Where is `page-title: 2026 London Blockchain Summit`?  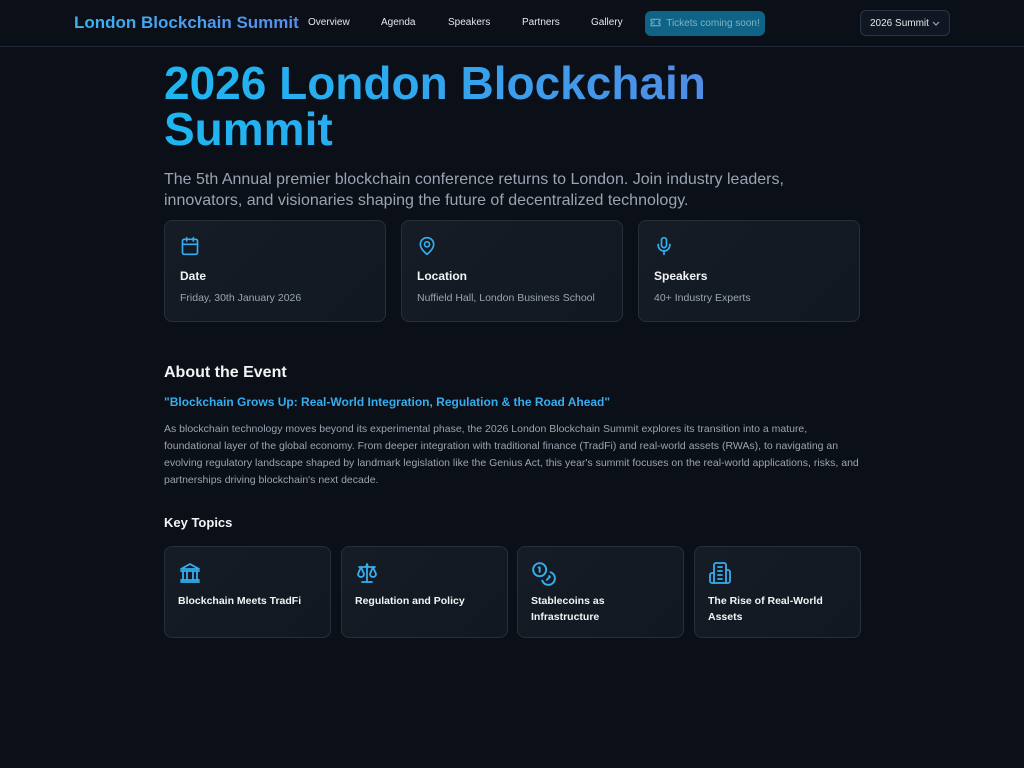
page-title: 2026 London Blockchain Summit is located at coordinates (514, 106).